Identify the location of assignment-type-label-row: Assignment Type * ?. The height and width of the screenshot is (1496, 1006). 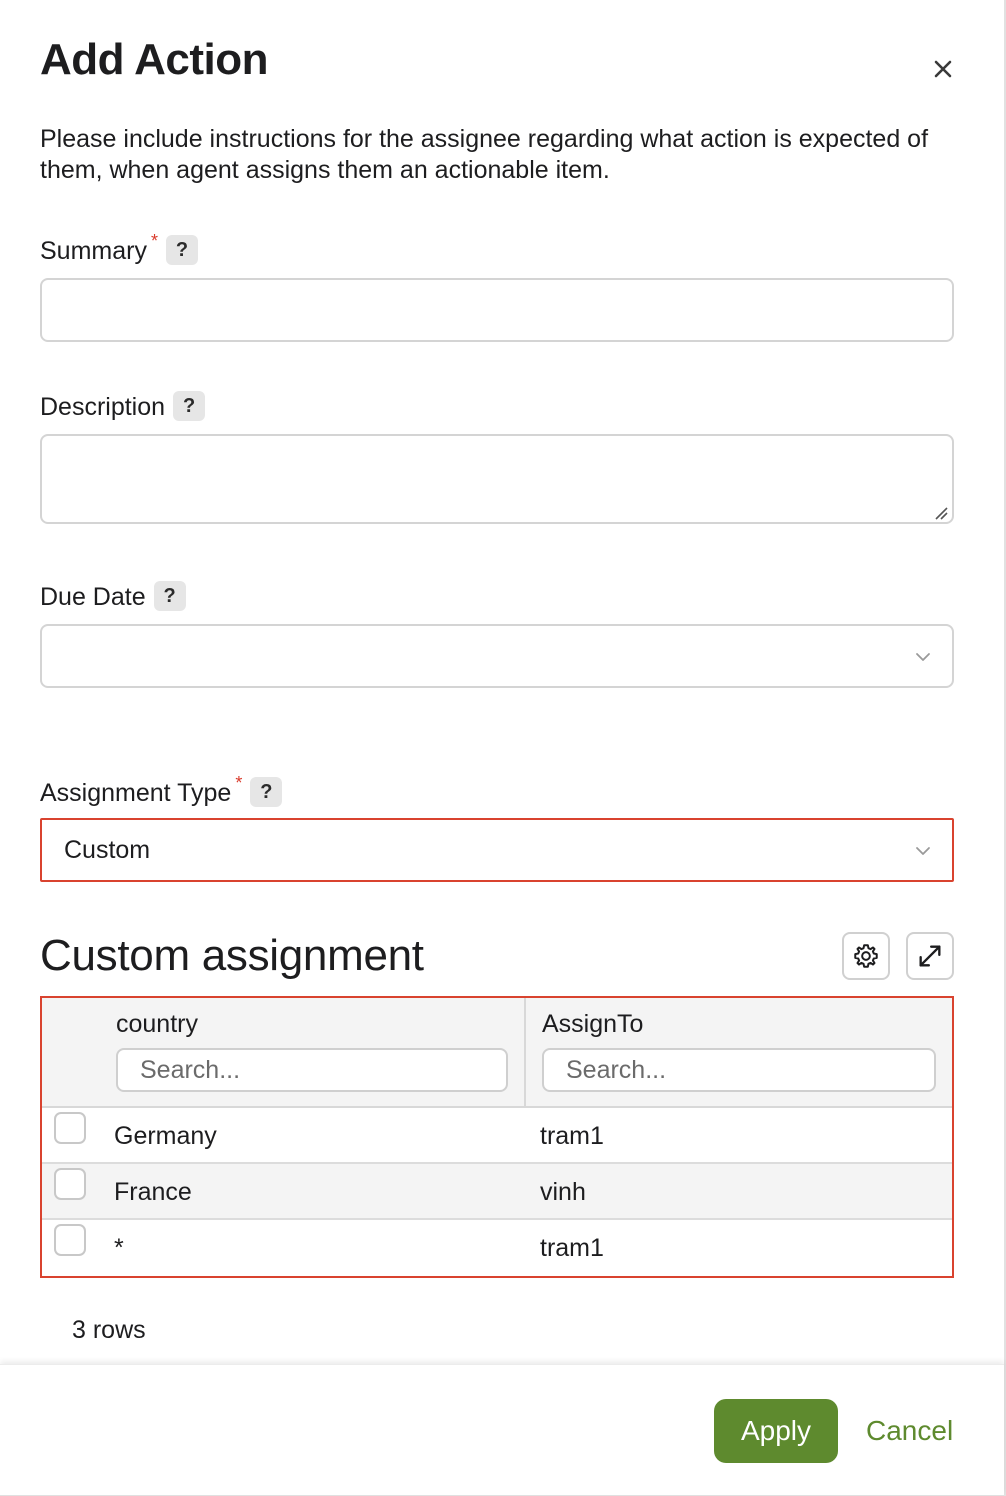
(161, 791).